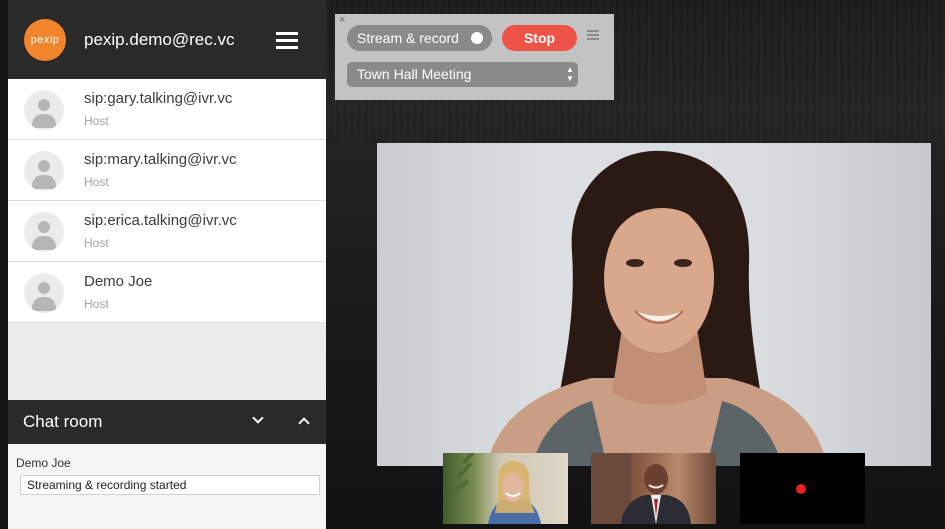  I want to click on close-icon: ×, so click(342, 20).